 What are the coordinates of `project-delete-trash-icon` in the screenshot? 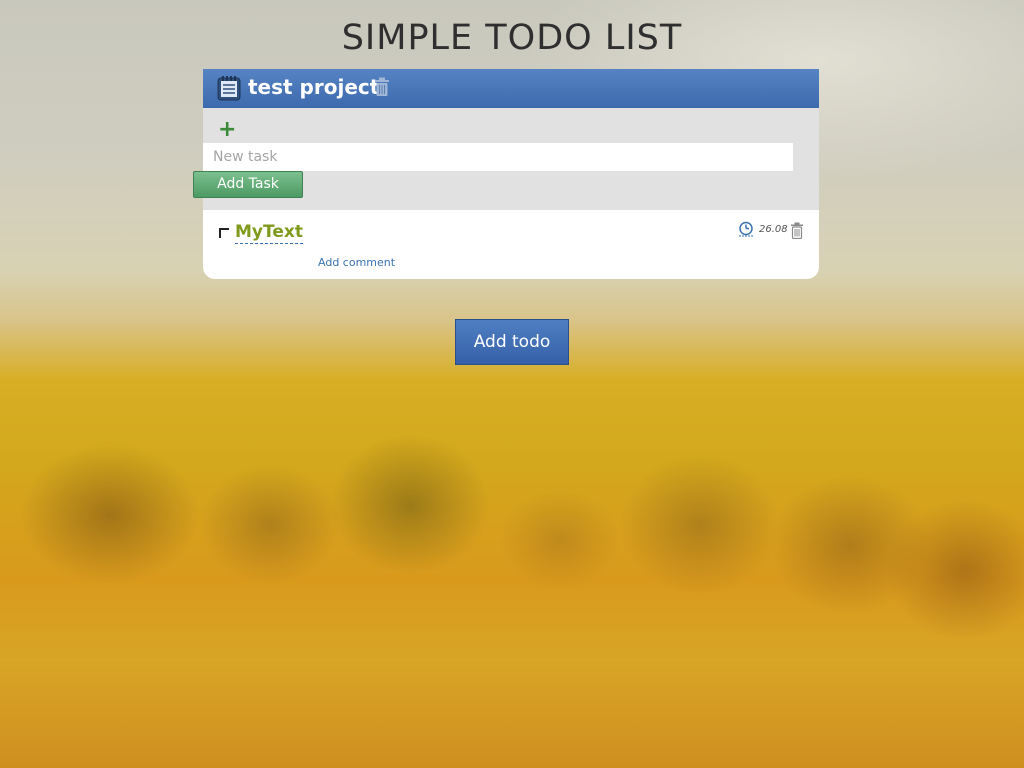 It's located at (382, 89).